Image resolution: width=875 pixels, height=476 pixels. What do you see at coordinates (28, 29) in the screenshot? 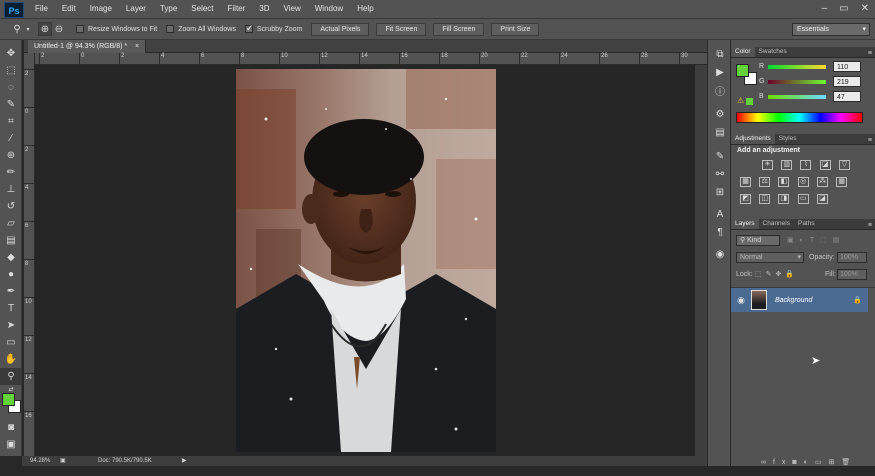
I see `chevron-down-icon: ▾` at bounding box center [28, 29].